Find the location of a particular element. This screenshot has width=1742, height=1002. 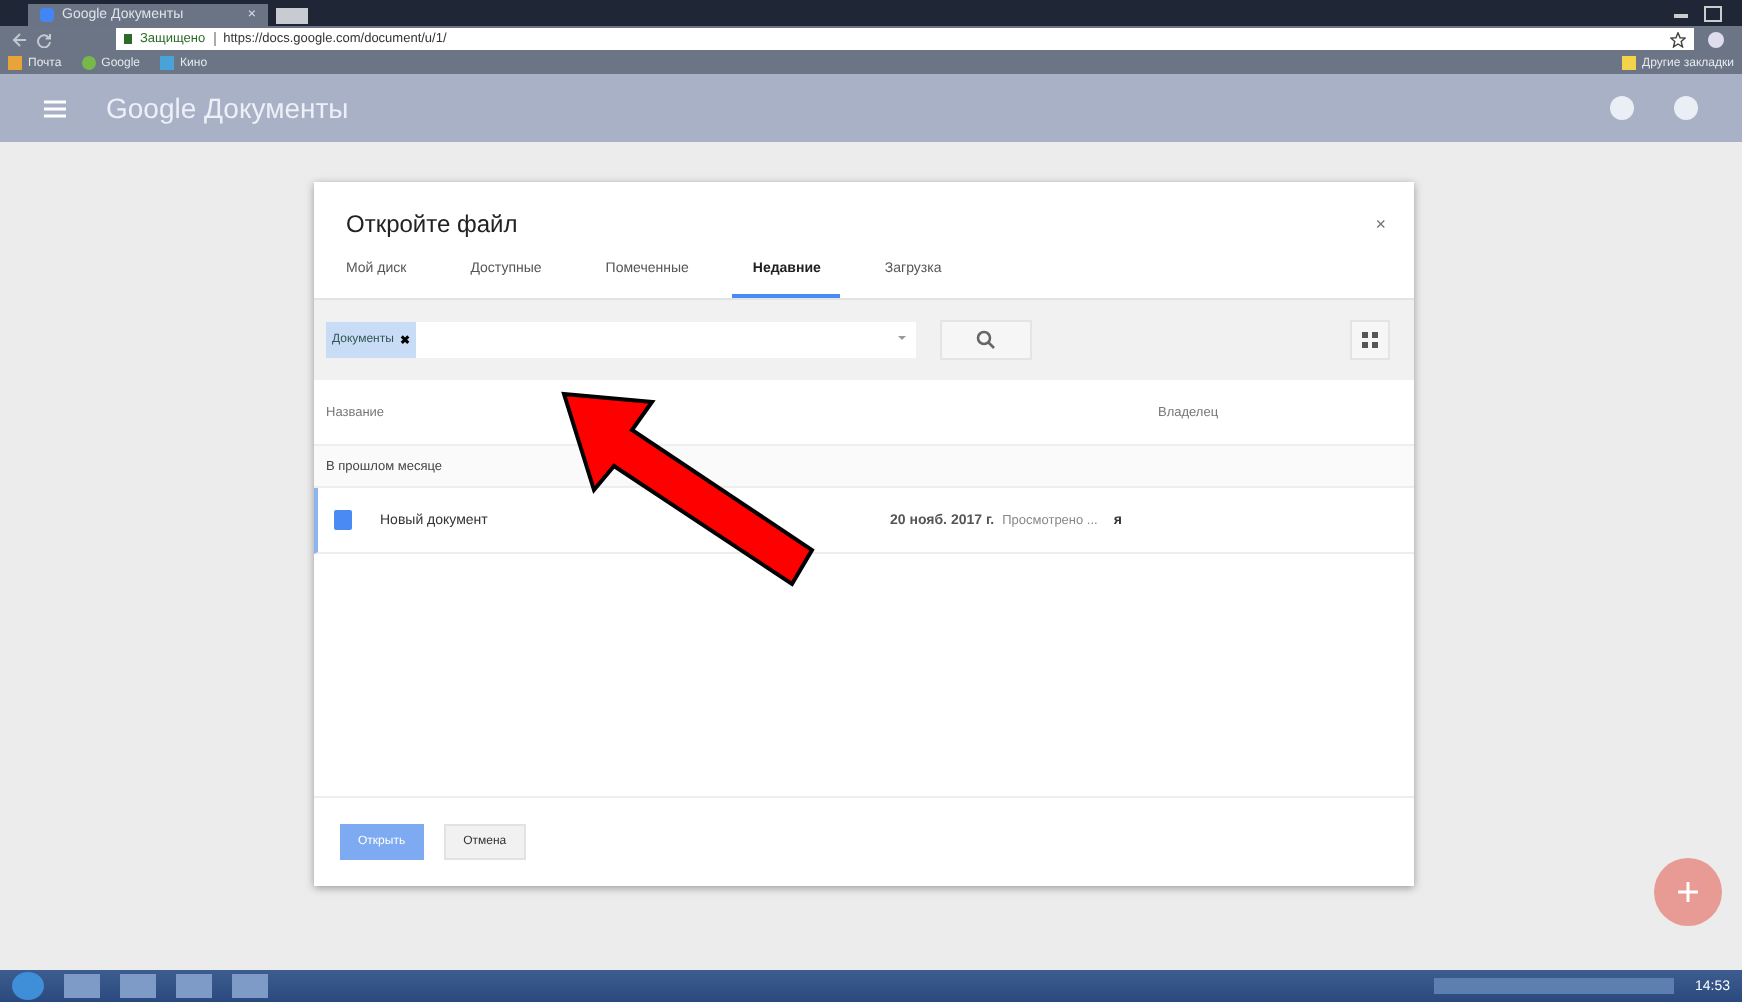

dialog-title: Откройте файл is located at coordinates (432, 224).